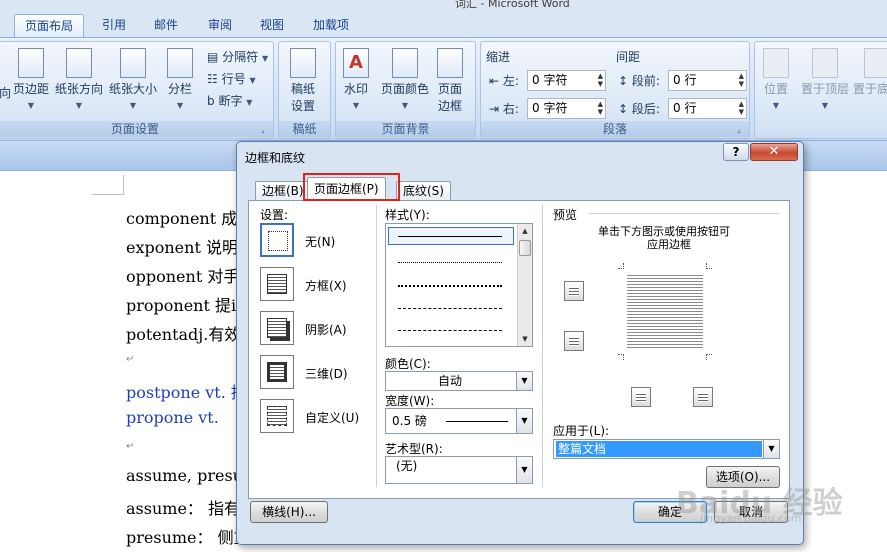 This screenshot has height=552, width=887. What do you see at coordinates (114, 25) in the screenshot?
I see `tab-references: 引用` at bounding box center [114, 25].